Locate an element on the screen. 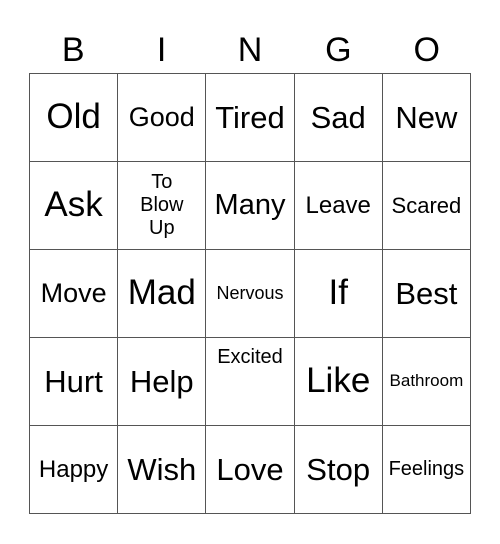 Image resolution: width=500 pixels, height=544 pixels. bingo-cell: Stop is located at coordinates (337, 469).